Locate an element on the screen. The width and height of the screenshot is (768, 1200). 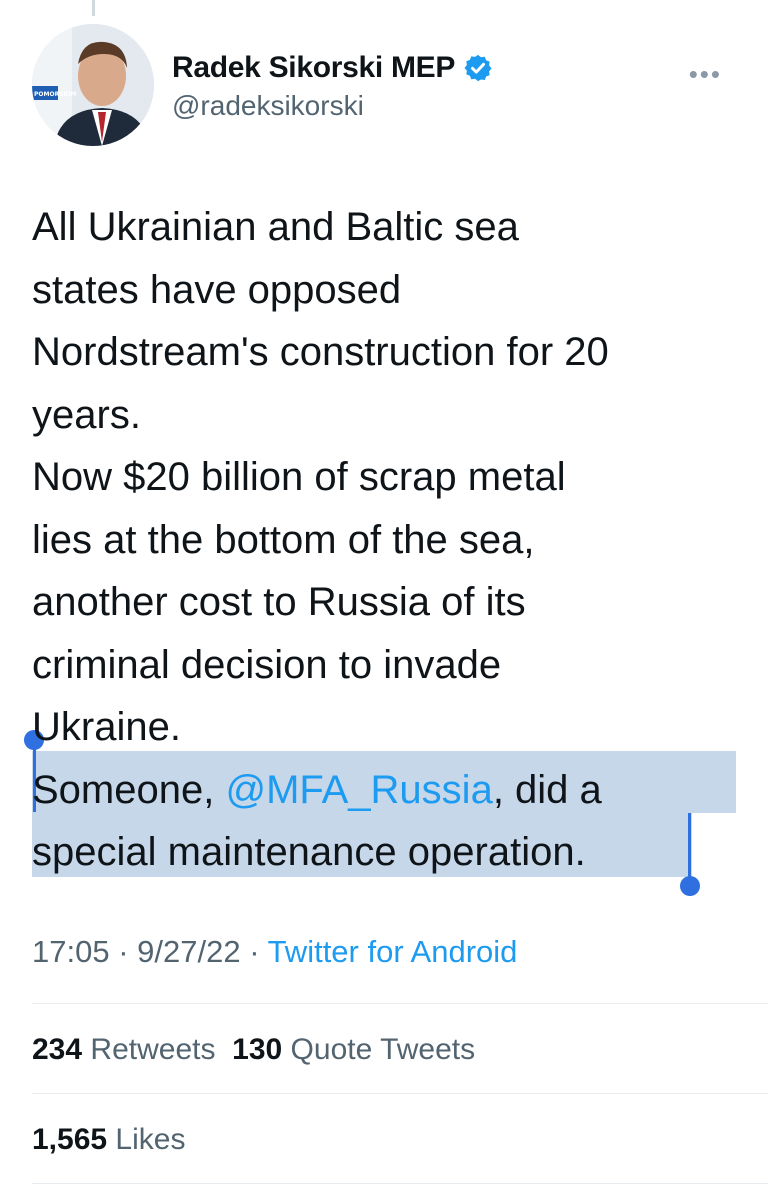
tweet-date: 9/27/22 is located at coordinates (188, 951).